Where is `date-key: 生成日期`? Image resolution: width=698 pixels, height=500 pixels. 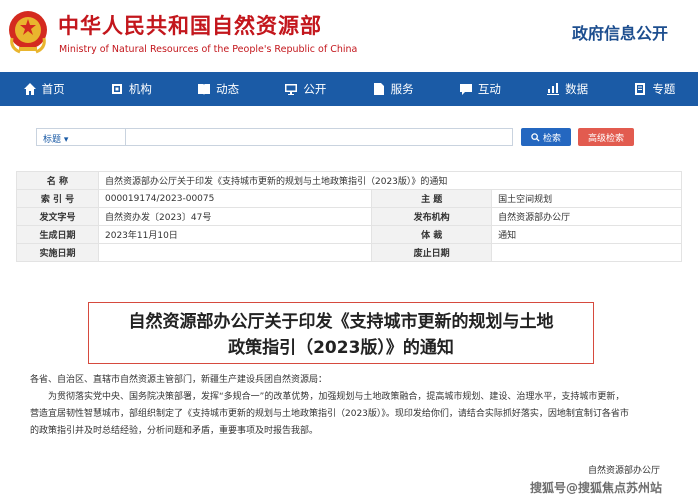
date-key: 生成日期 is located at coordinates (57, 234).